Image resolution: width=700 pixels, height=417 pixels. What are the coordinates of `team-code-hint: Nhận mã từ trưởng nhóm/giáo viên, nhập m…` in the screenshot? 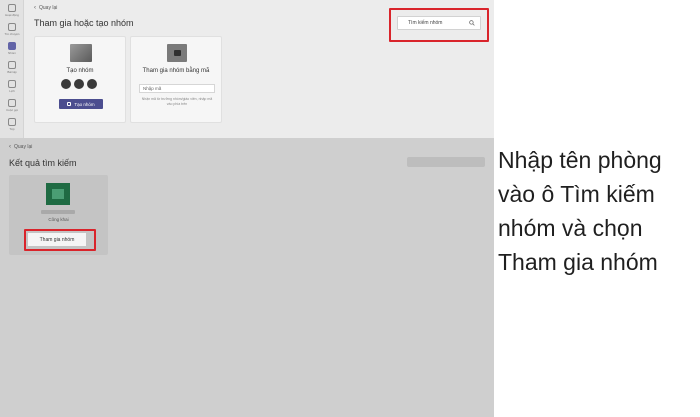 It's located at (177, 101).